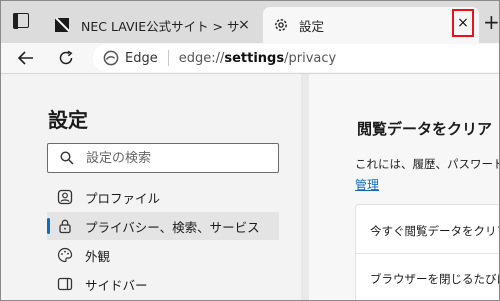 This screenshot has height=301, width=500. I want to click on appearance-icon, so click(65, 255).